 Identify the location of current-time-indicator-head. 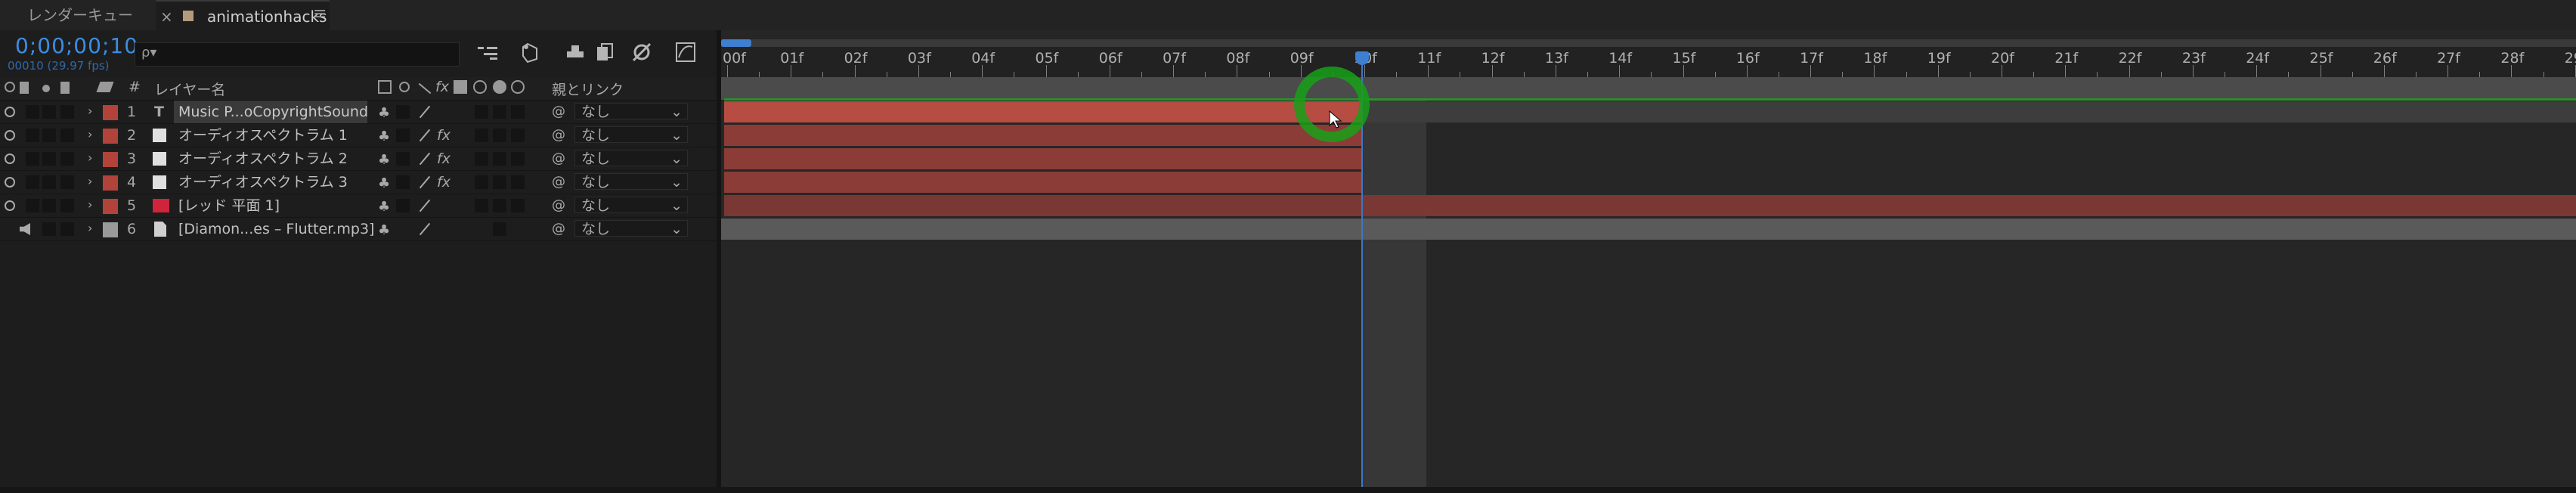
(1362, 58).